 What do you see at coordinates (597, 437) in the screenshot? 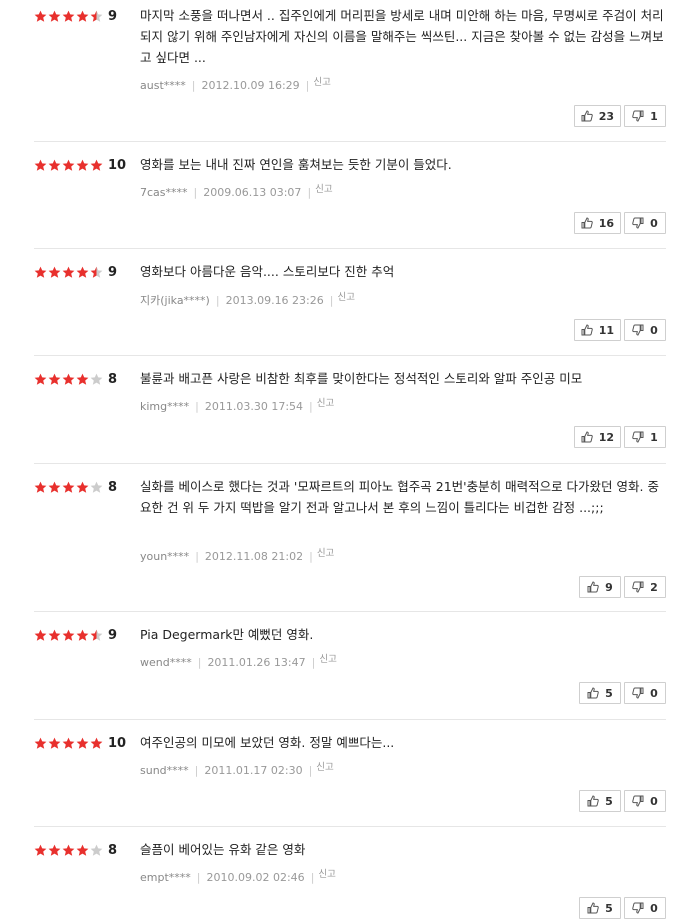
I see `like-button: 12` at bounding box center [597, 437].